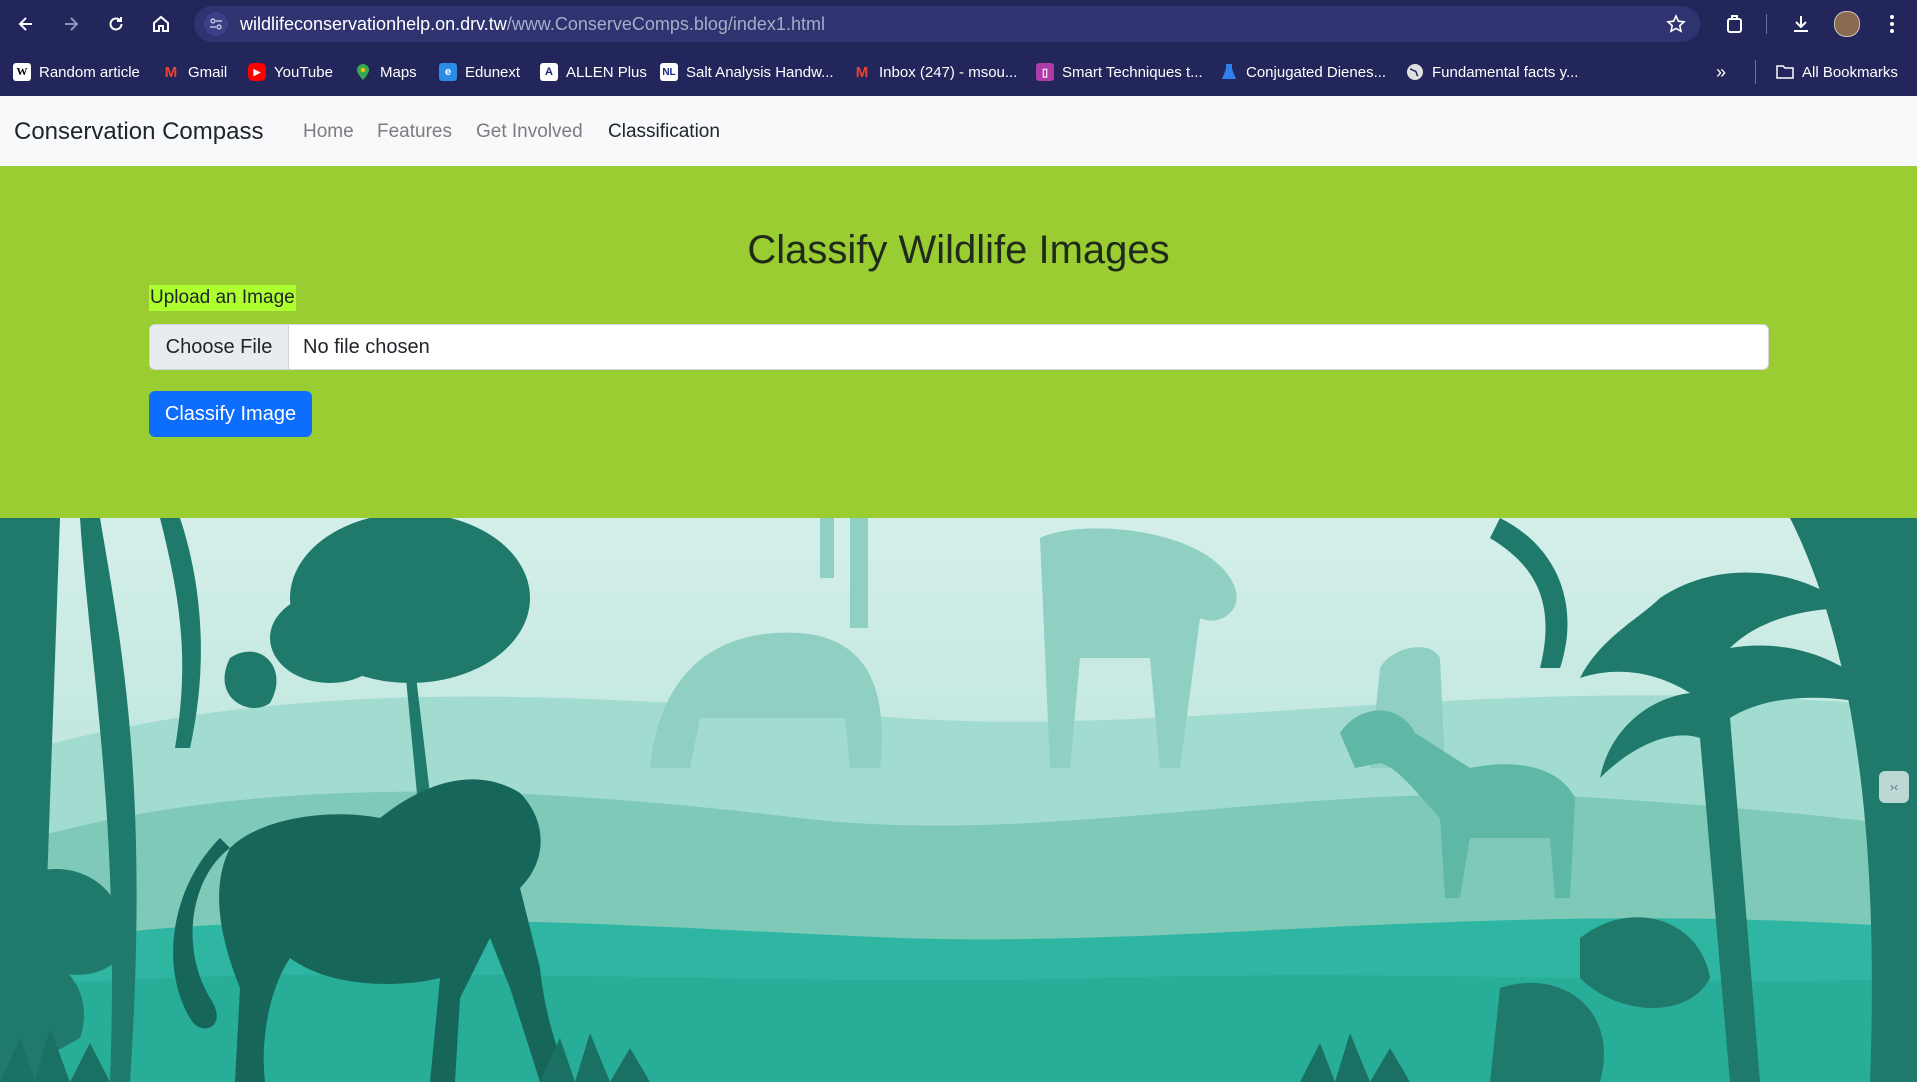 The image size is (1917, 1082). What do you see at coordinates (669, 72) in the screenshot?
I see `nl-icon: NL` at bounding box center [669, 72].